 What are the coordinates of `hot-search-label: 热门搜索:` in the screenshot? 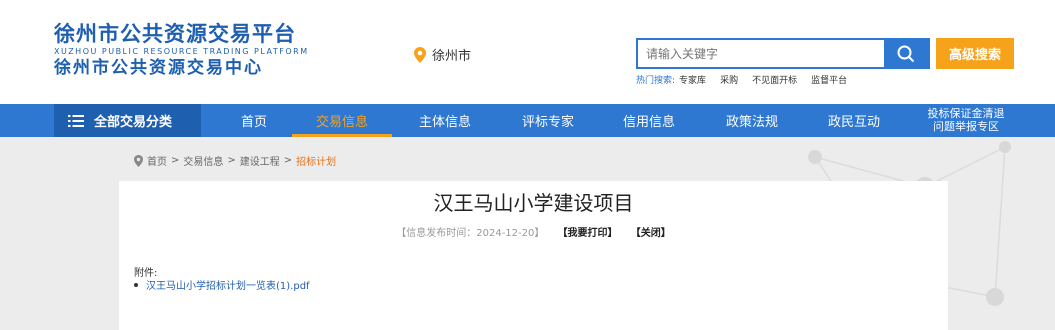 It's located at (656, 81).